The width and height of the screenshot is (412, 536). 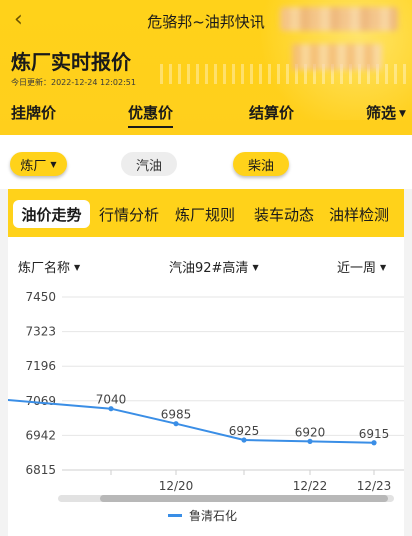 I want to click on page-title: 炼厂实时报价, so click(x=71, y=62).